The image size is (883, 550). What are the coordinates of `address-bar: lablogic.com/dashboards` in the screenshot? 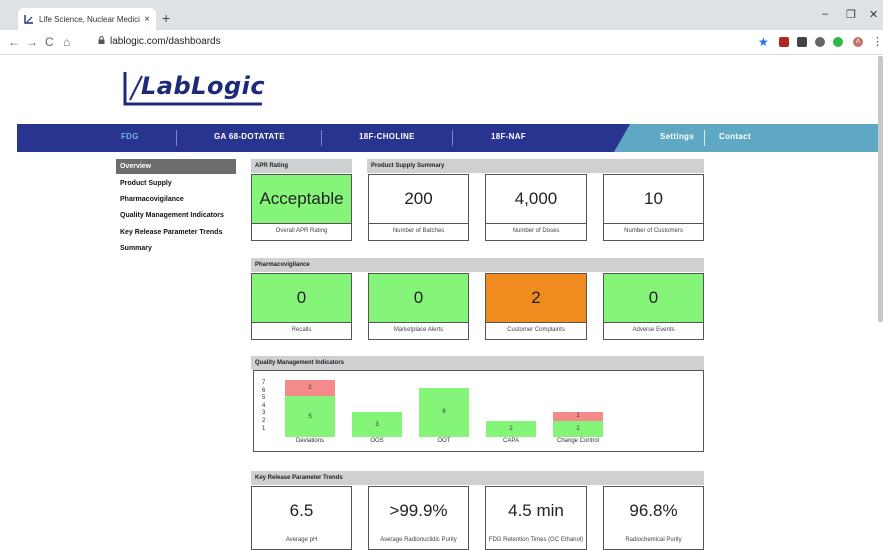 It's located at (165, 41).